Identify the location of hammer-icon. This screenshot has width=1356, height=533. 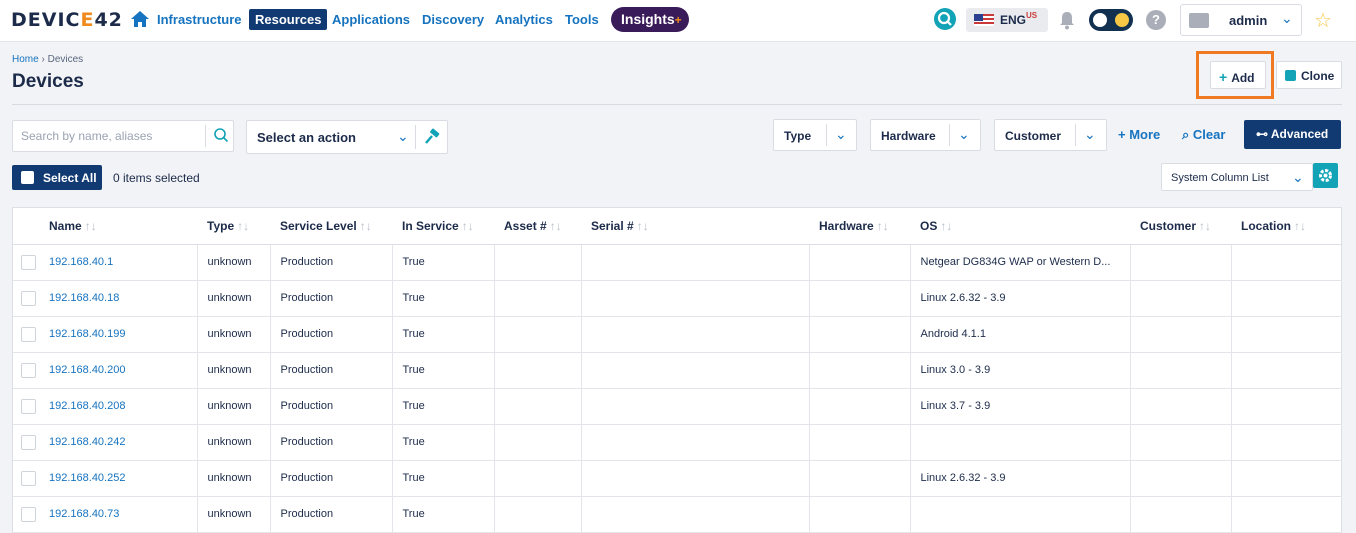
(432, 137).